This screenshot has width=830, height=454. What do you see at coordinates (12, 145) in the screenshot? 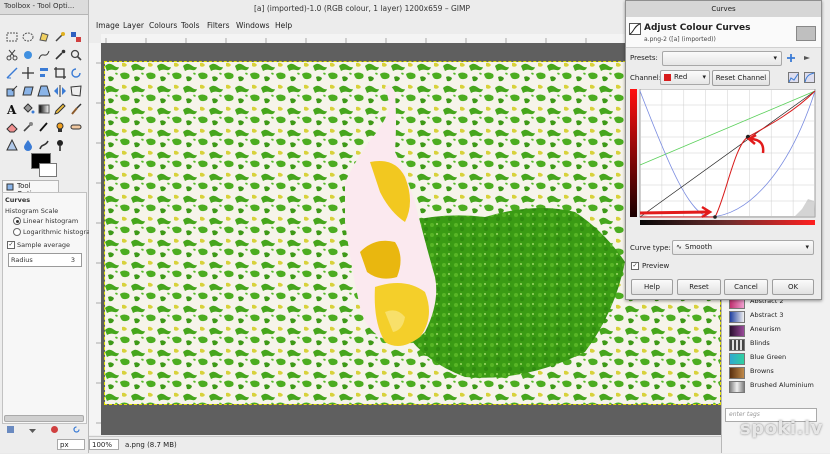
I see `perspective-clone-icon` at bounding box center [12, 145].